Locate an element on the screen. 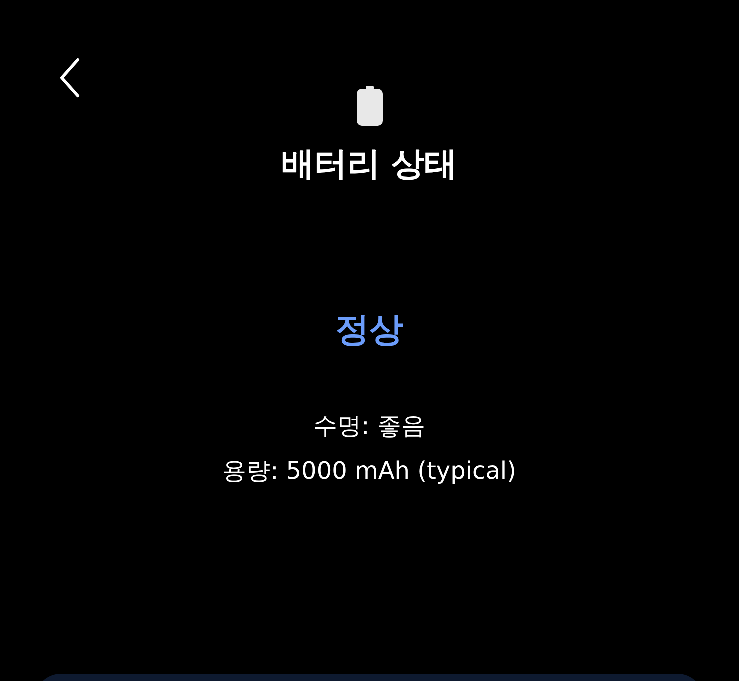 The height and width of the screenshot is (681, 739). page-title: 배터리 상태 is located at coordinates (369, 164).